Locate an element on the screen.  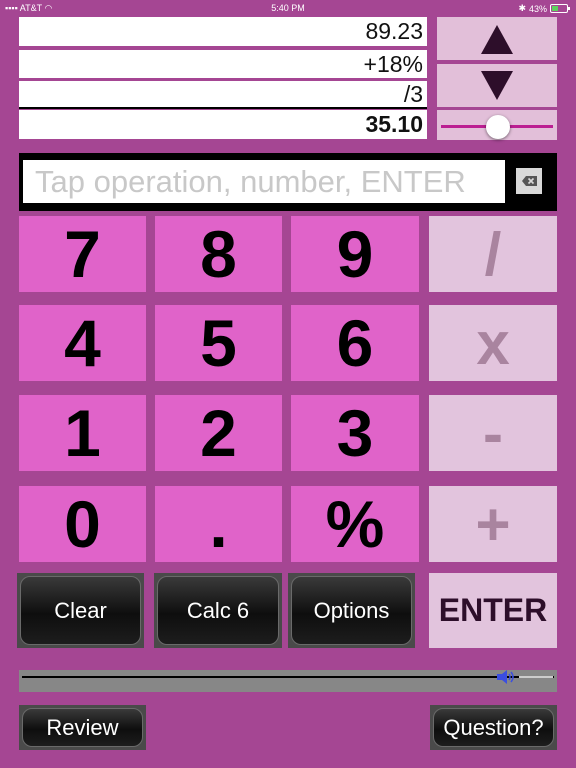
entry-input is located at coordinates (264, 181).